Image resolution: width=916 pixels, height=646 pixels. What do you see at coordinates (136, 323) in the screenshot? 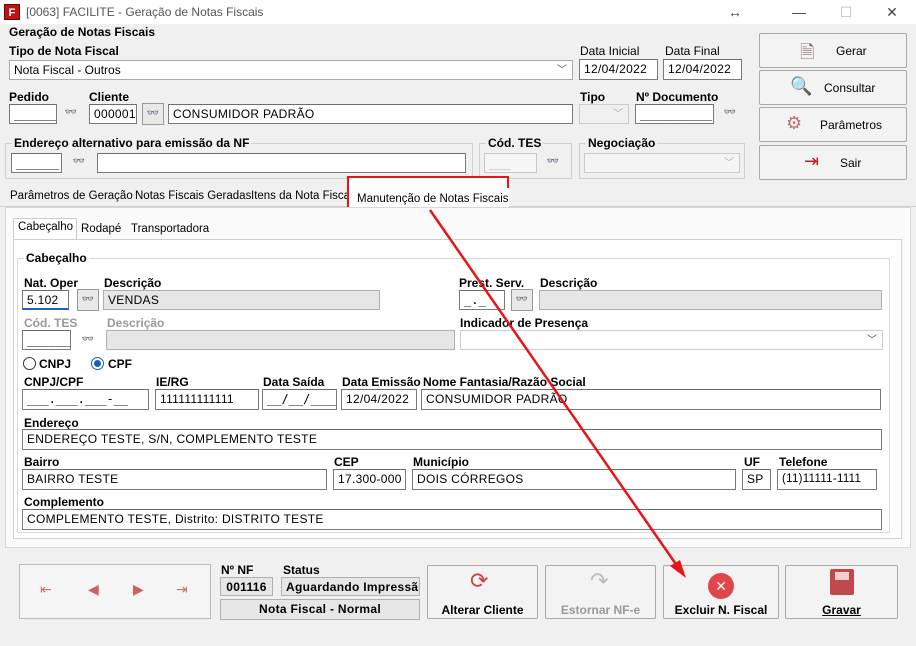
I see `descricao3-label: Descrição` at bounding box center [136, 323].